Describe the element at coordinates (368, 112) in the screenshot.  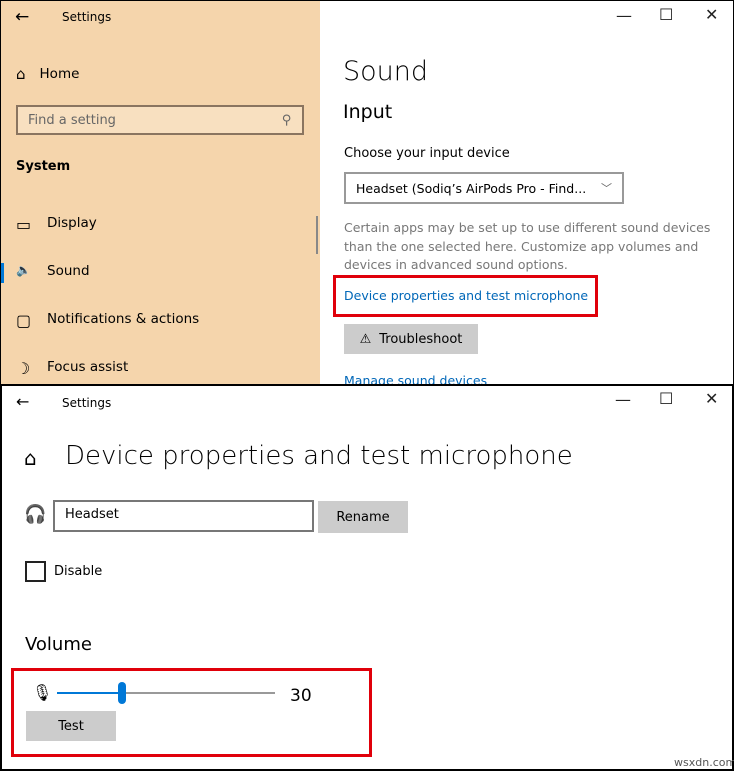
I see `section-heading: Input` at that location.